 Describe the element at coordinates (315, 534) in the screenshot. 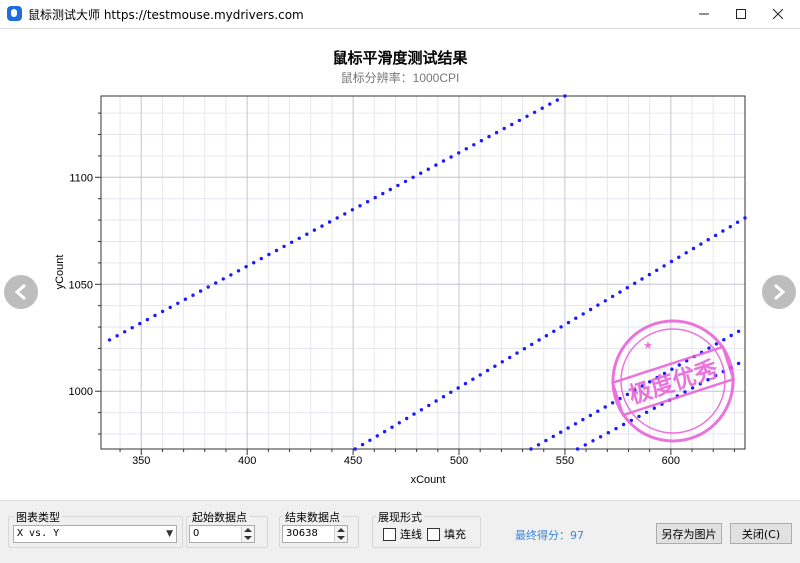

I see `end-point-input: 30638` at that location.